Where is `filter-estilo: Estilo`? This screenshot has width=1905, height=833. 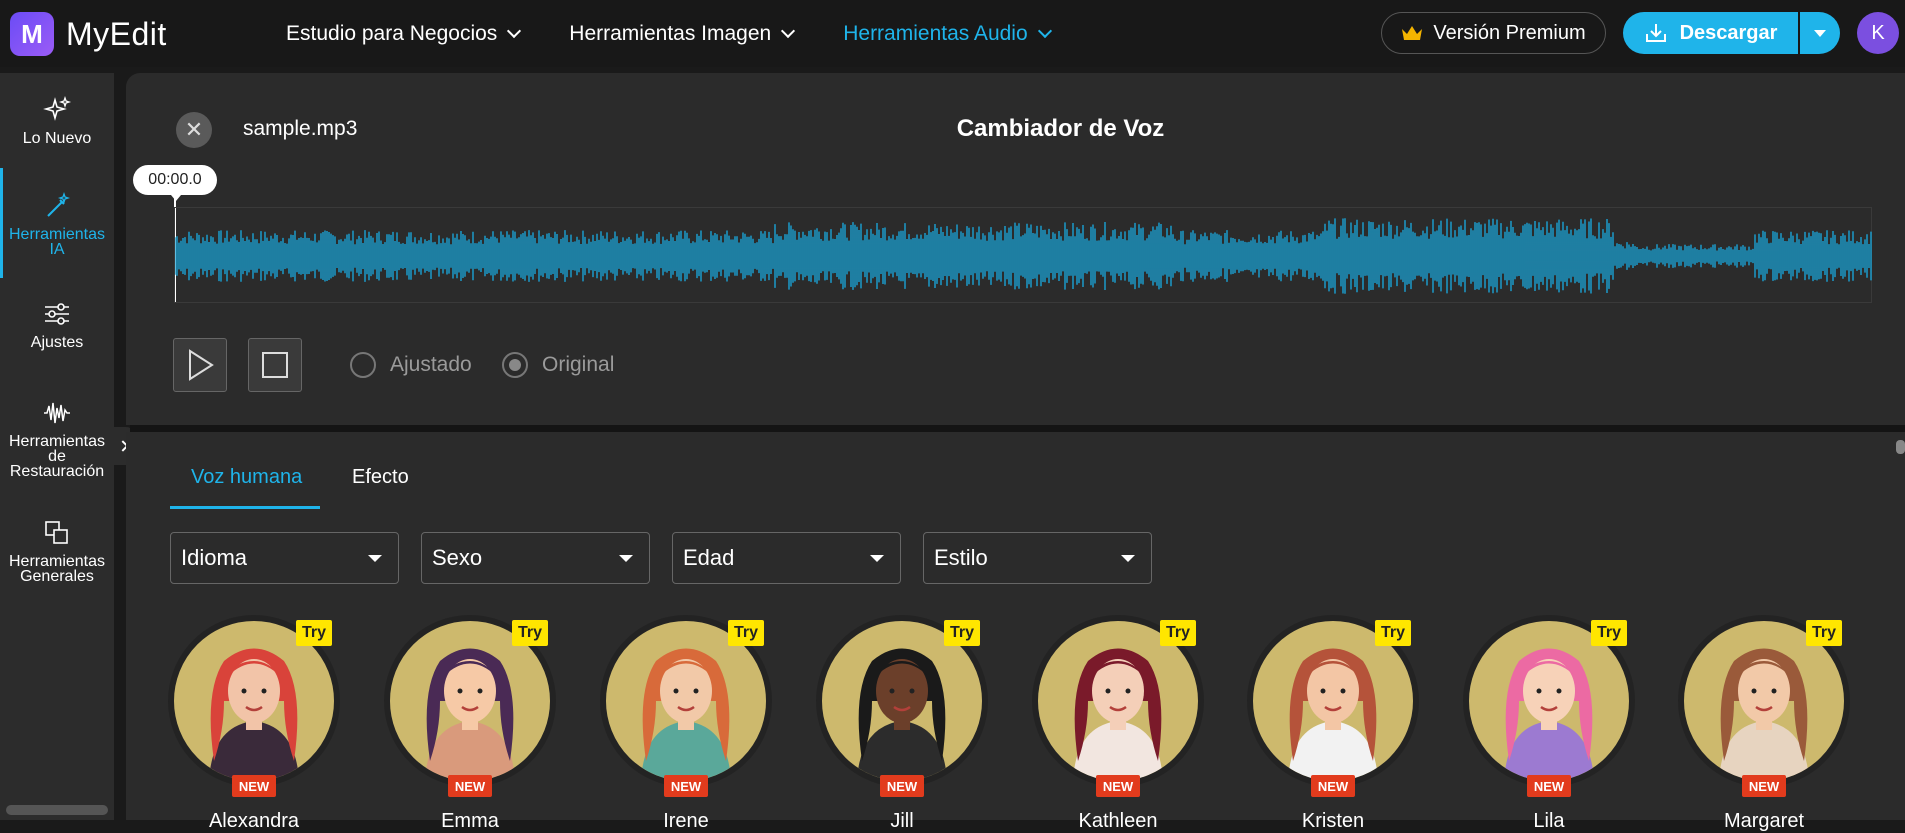 filter-estilo: Estilo is located at coordinates (1037, 558).